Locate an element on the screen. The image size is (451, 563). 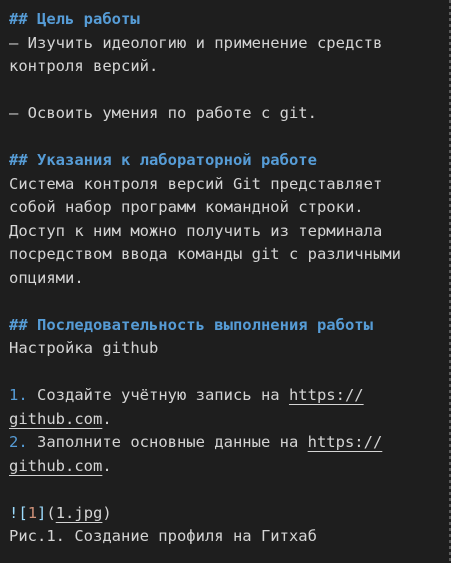
text-line: — Освоить умения по работе с git. is located at coordinates (163, 113).